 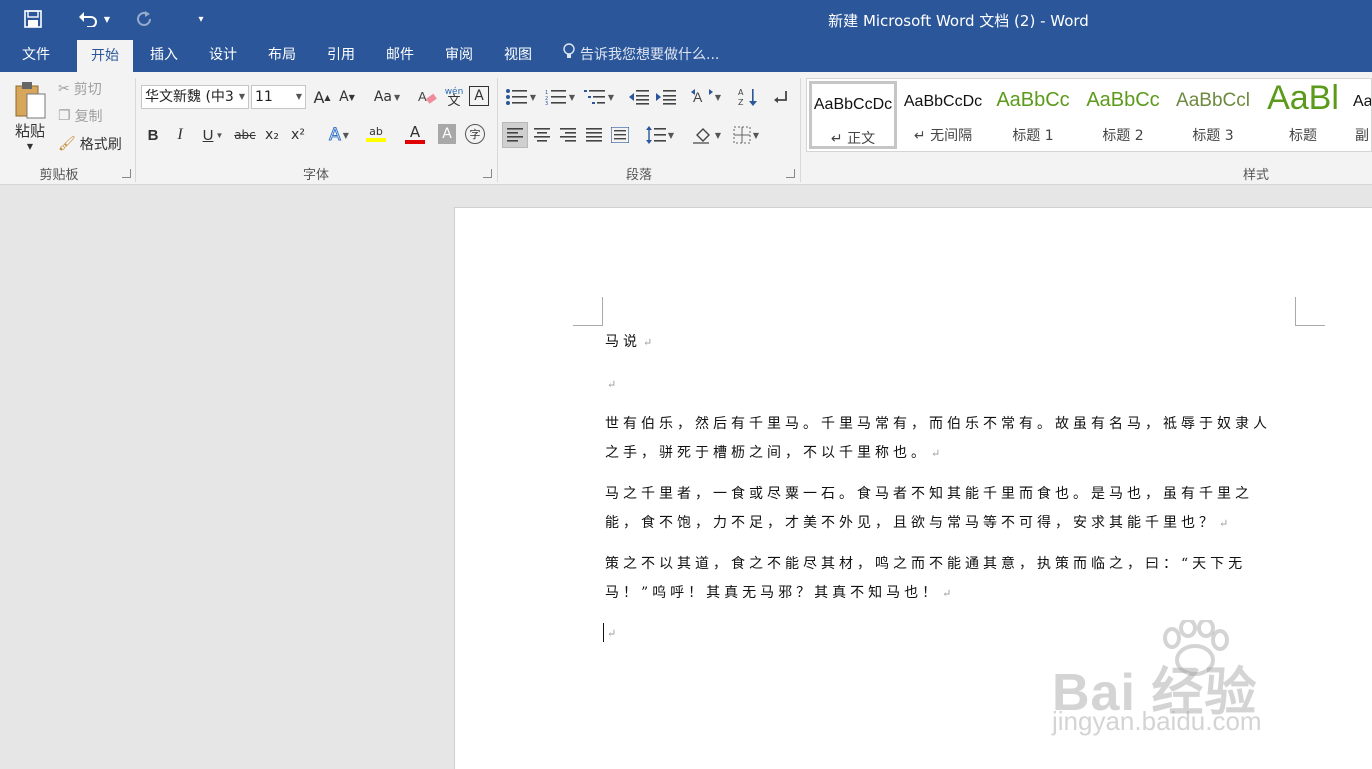 I want to click on font-size-combo: 11 ▼, so click(x=278, y=97).